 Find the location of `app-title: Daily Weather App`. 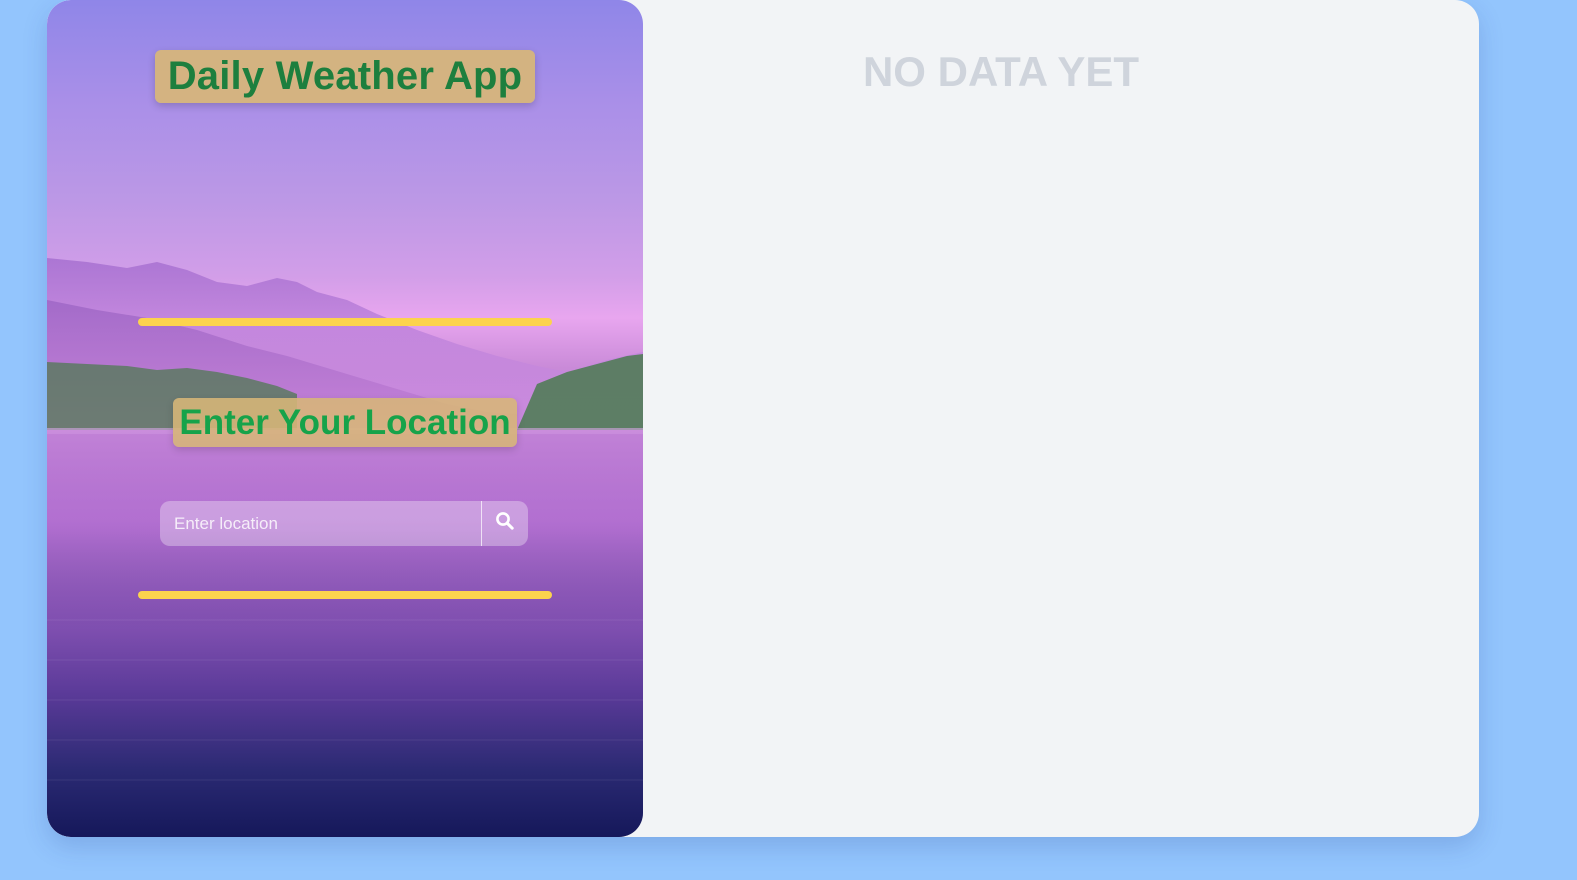

app-title: Daily Weather App is located at coordinates (345, 76).